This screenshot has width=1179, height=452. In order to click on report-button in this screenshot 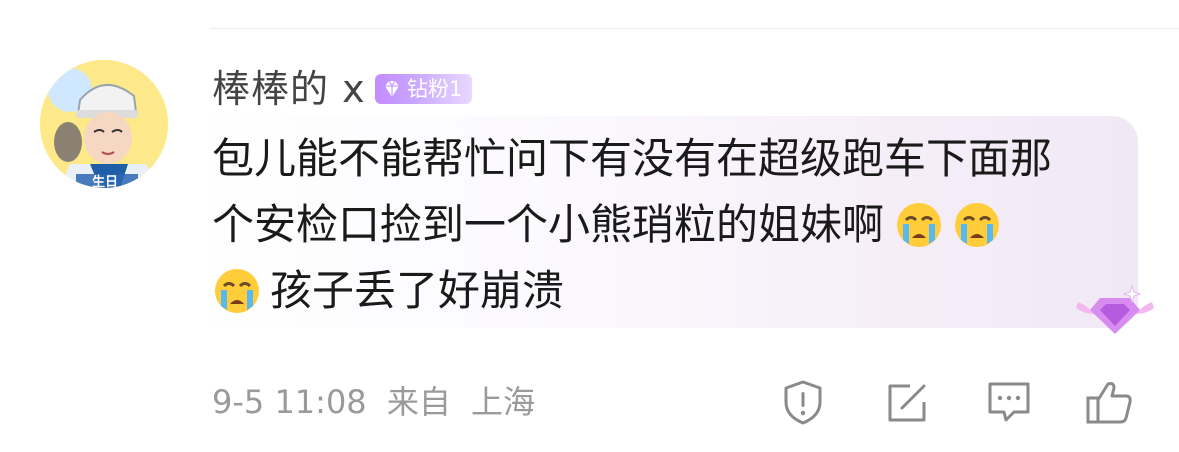, I will do `click(803, 402)`.